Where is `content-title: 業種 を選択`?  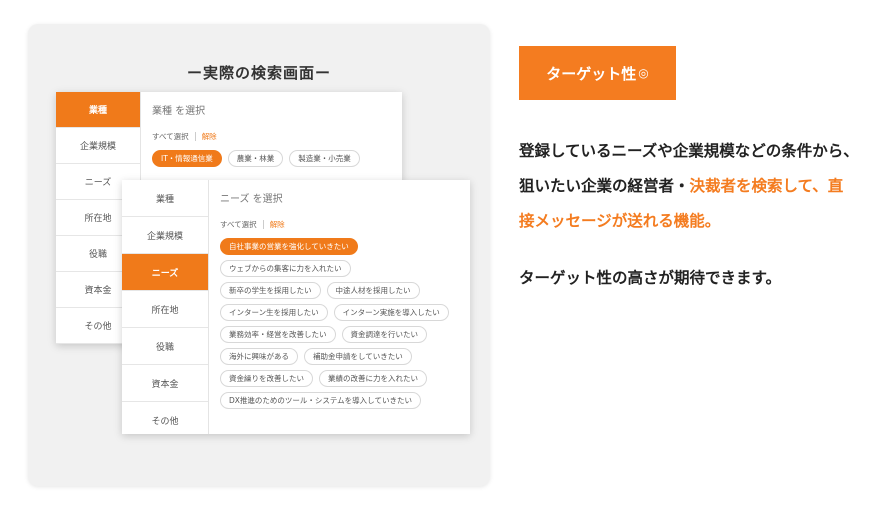
content-title: 業種 を選択 is located at coordinates (179, 111).